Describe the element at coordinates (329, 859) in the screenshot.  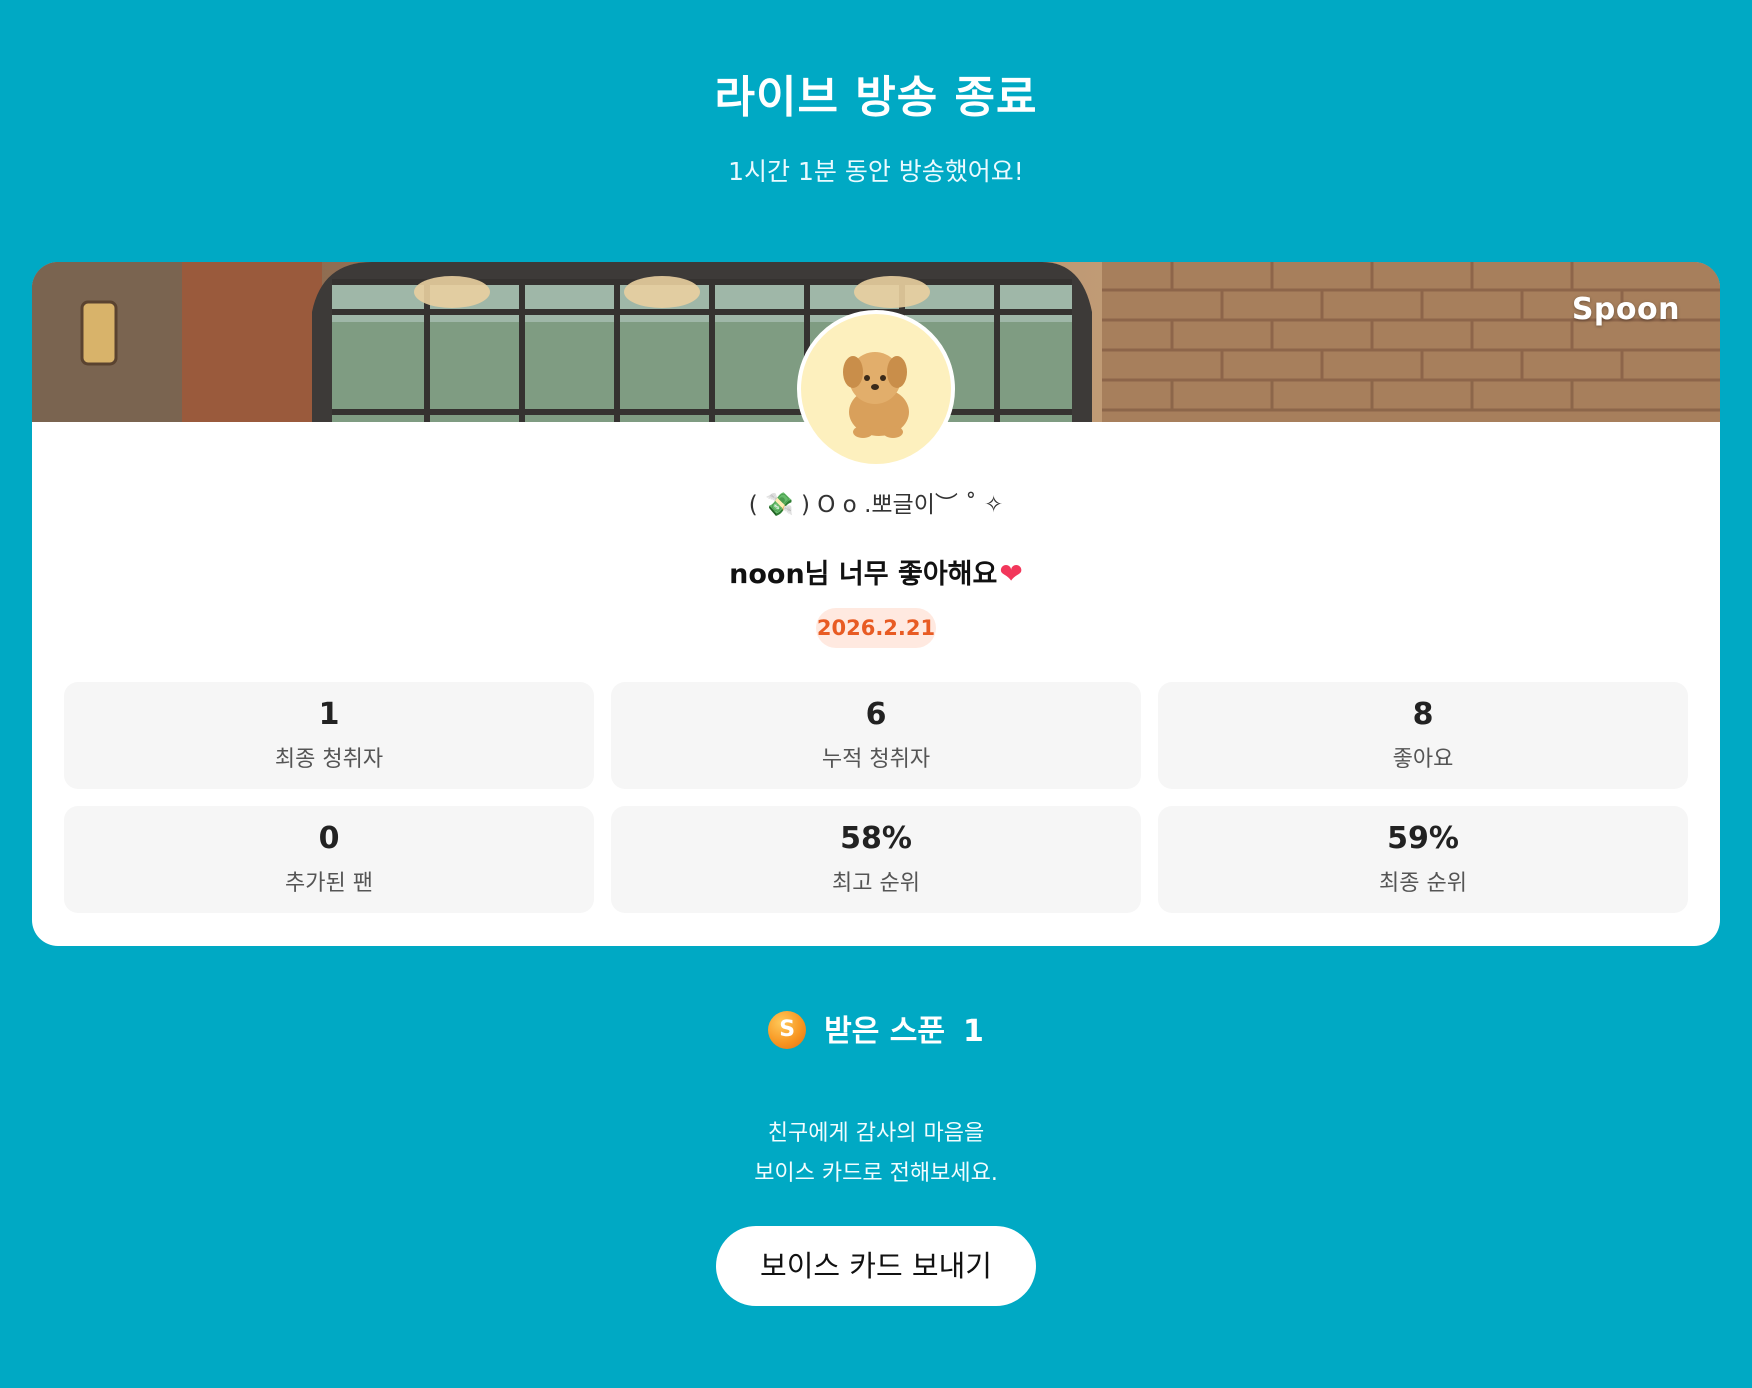
I see `stat-new-fans: 0 추가된 팬` at that location.